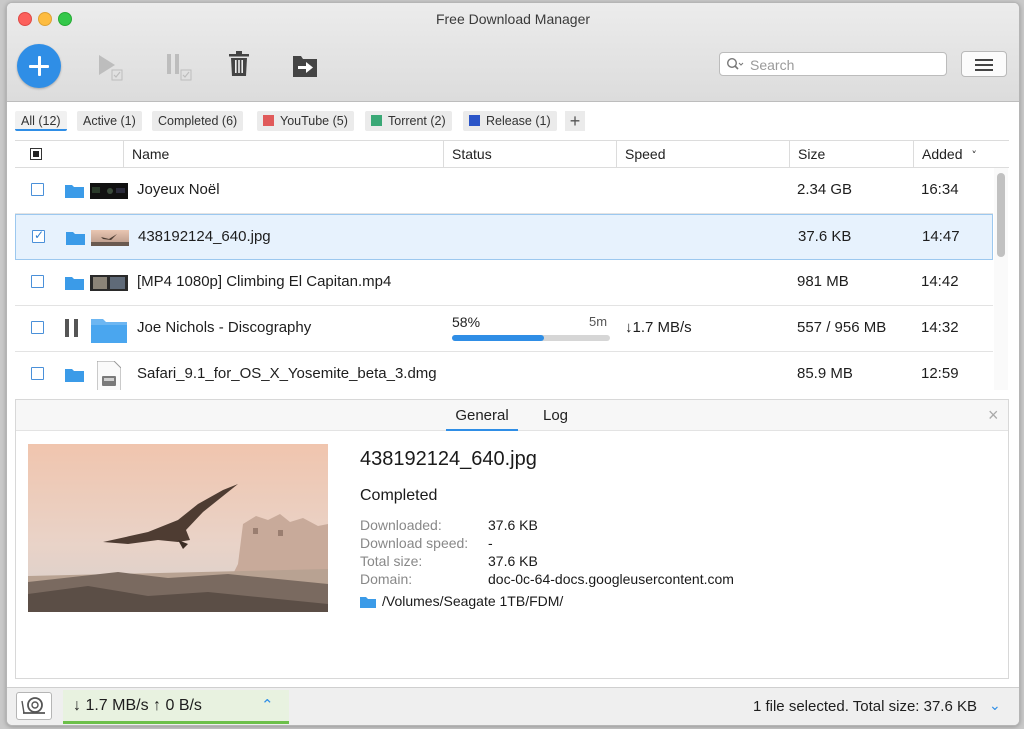 The width and height of the screenshot is (1024, 729). What do you see at coordinates (283, 154) in the screenshot?
I see `column-name: Name` at bounding box center [283, 154].